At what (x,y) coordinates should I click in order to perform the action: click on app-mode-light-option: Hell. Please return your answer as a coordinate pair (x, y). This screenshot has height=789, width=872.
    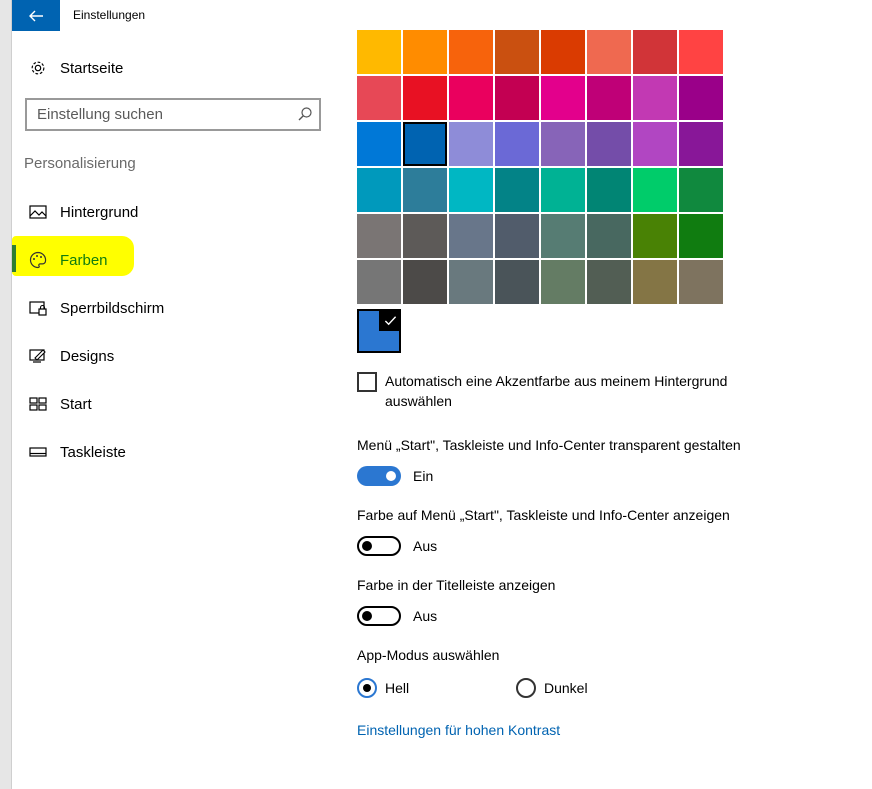
    Looking at the image, I should click on (383, 688).